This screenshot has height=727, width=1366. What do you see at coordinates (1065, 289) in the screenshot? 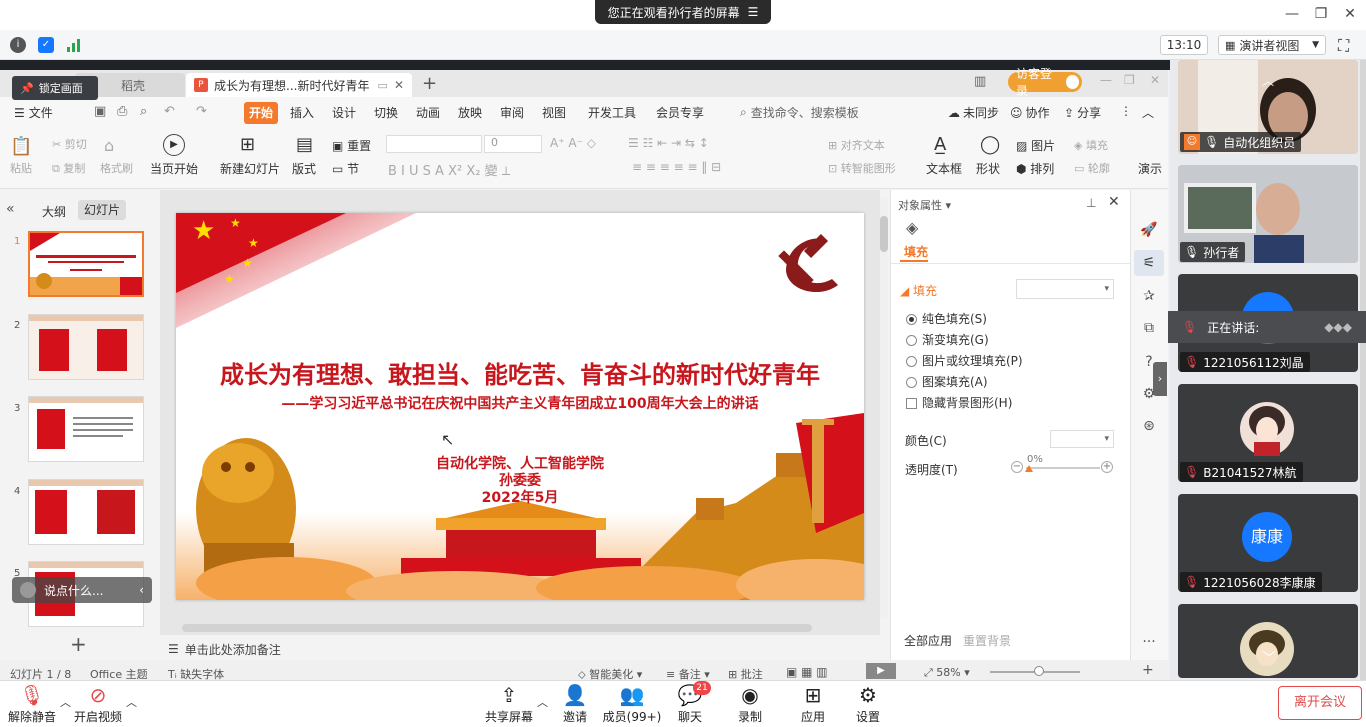
I see `fill-type-select: ▾` at bounding box center [1065, 289].